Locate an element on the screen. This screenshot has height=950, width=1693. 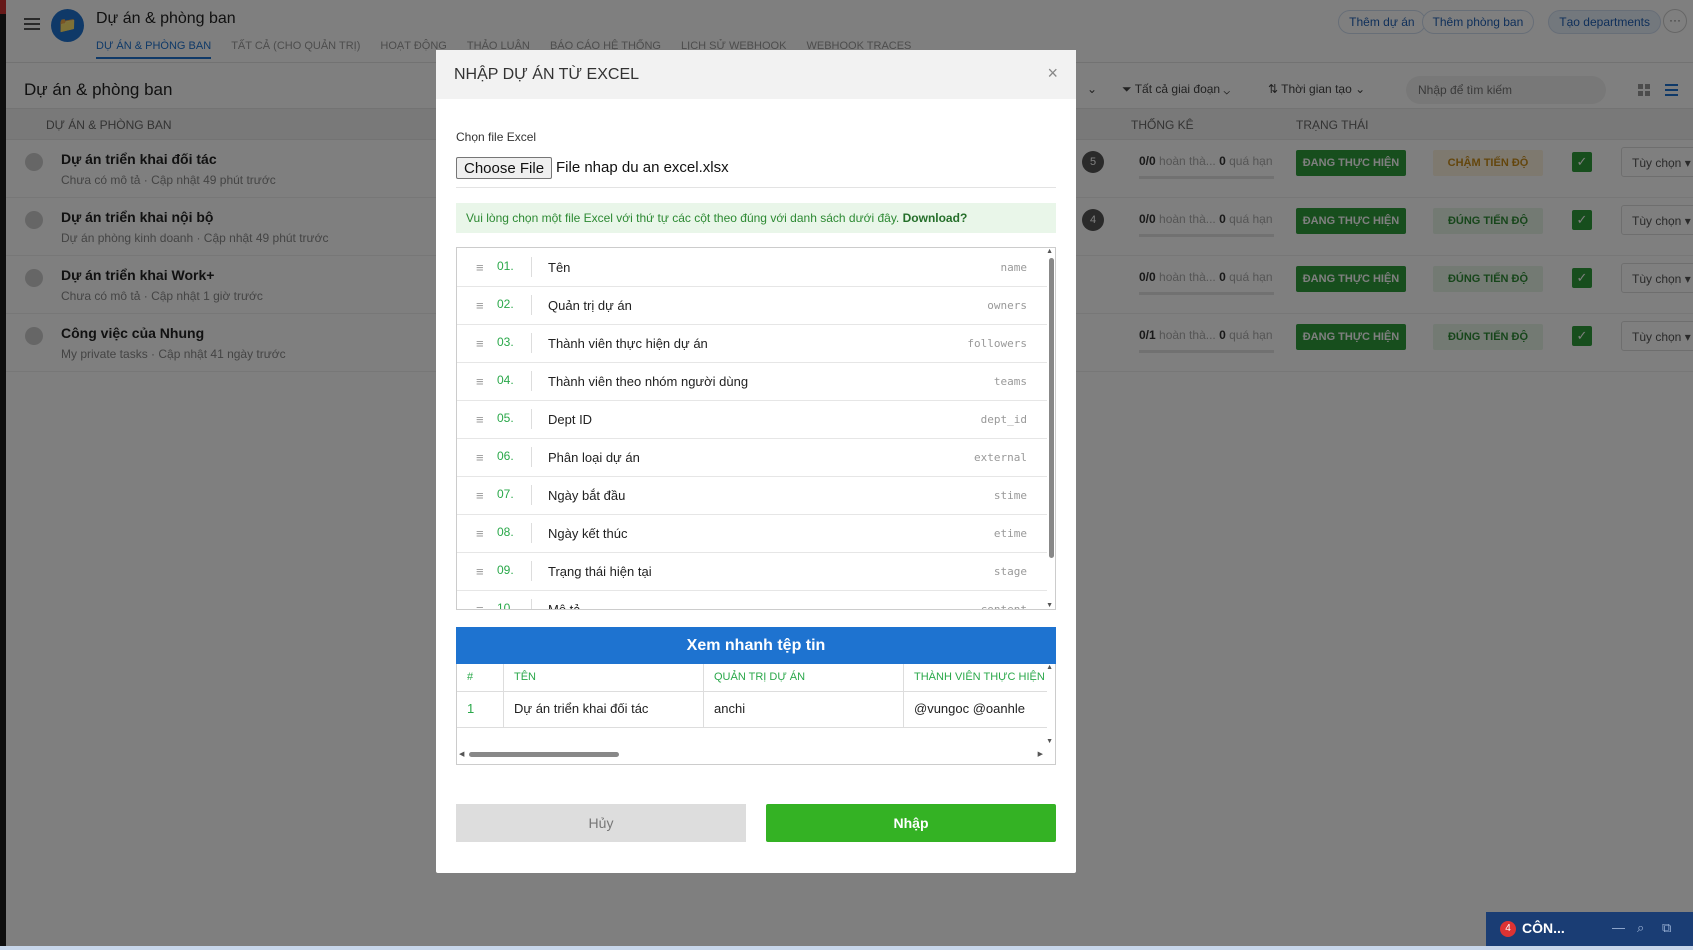
list-item: ≡ 01. Tên name is located at coordinates (752, 267).